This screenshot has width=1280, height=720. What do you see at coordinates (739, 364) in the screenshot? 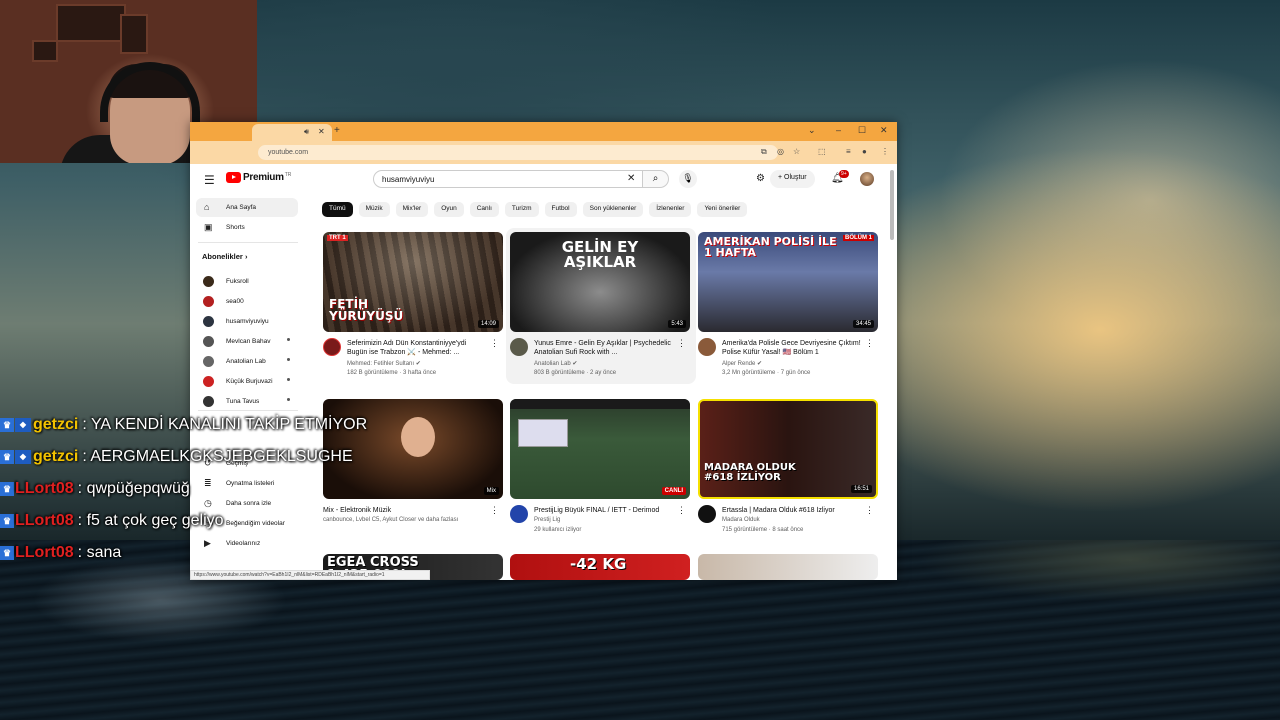
I see `channel-name-text: Alper Rende` at bounding box center [739, 364].